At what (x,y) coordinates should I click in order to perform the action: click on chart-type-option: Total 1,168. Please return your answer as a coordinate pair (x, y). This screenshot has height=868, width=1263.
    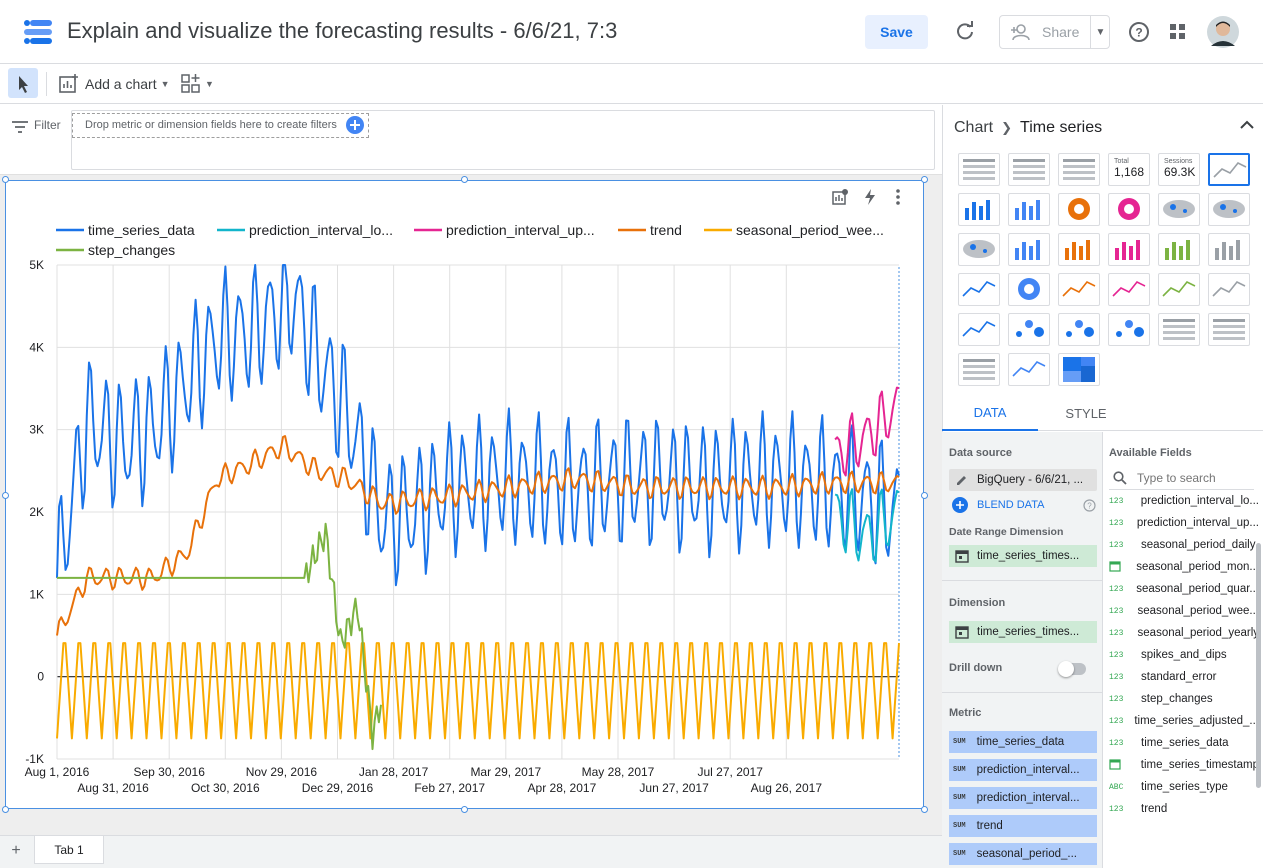
    Looking at the image, I should click on (1129, 169).